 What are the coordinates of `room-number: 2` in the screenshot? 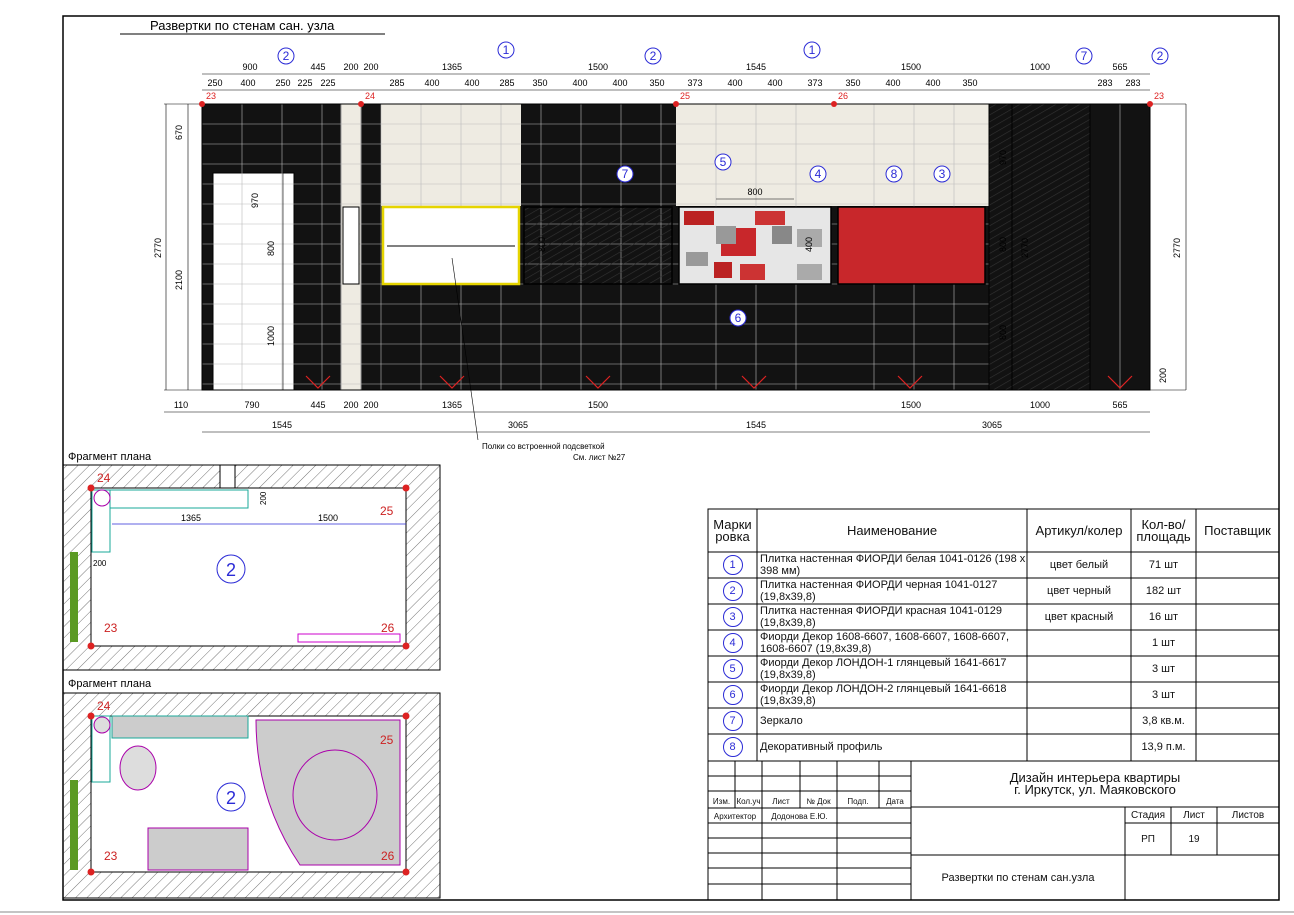 It's located at (231, 798).